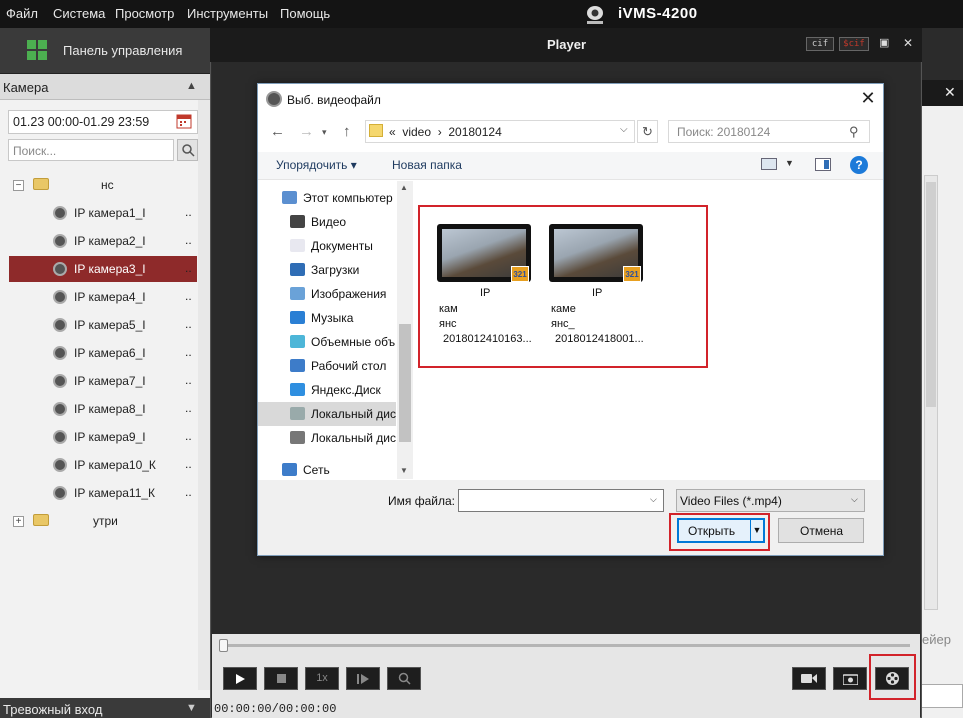  Describe the element at coordinates (884, 42) in the screenshot. I see `maximize-icon: ▣` at that location.